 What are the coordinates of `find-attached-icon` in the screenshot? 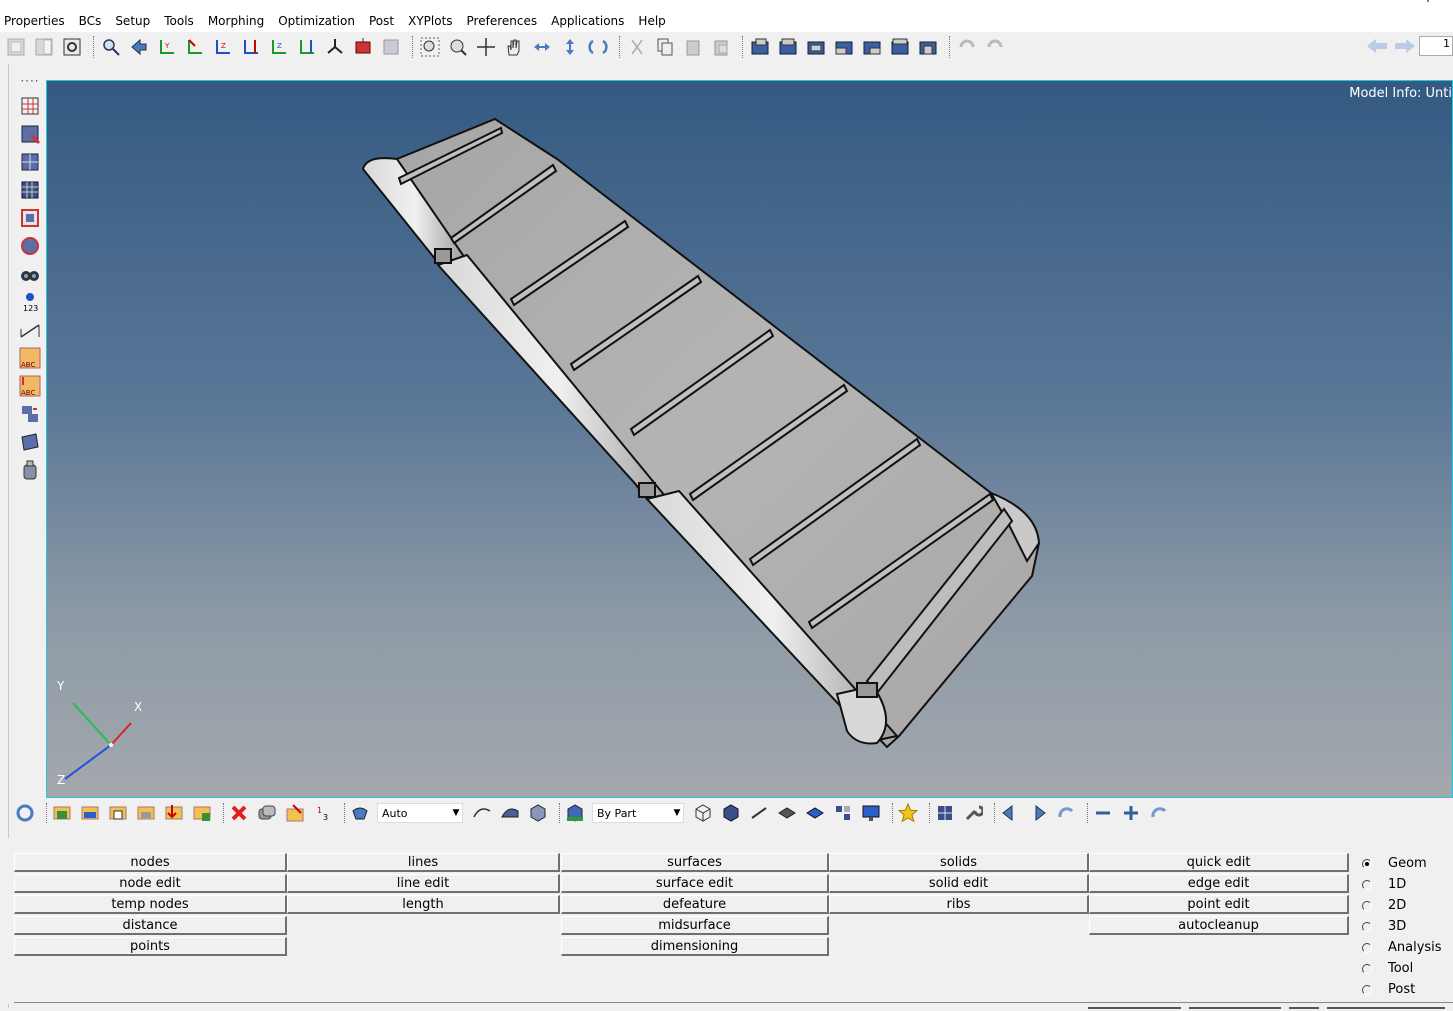 It's located at (30, 246).